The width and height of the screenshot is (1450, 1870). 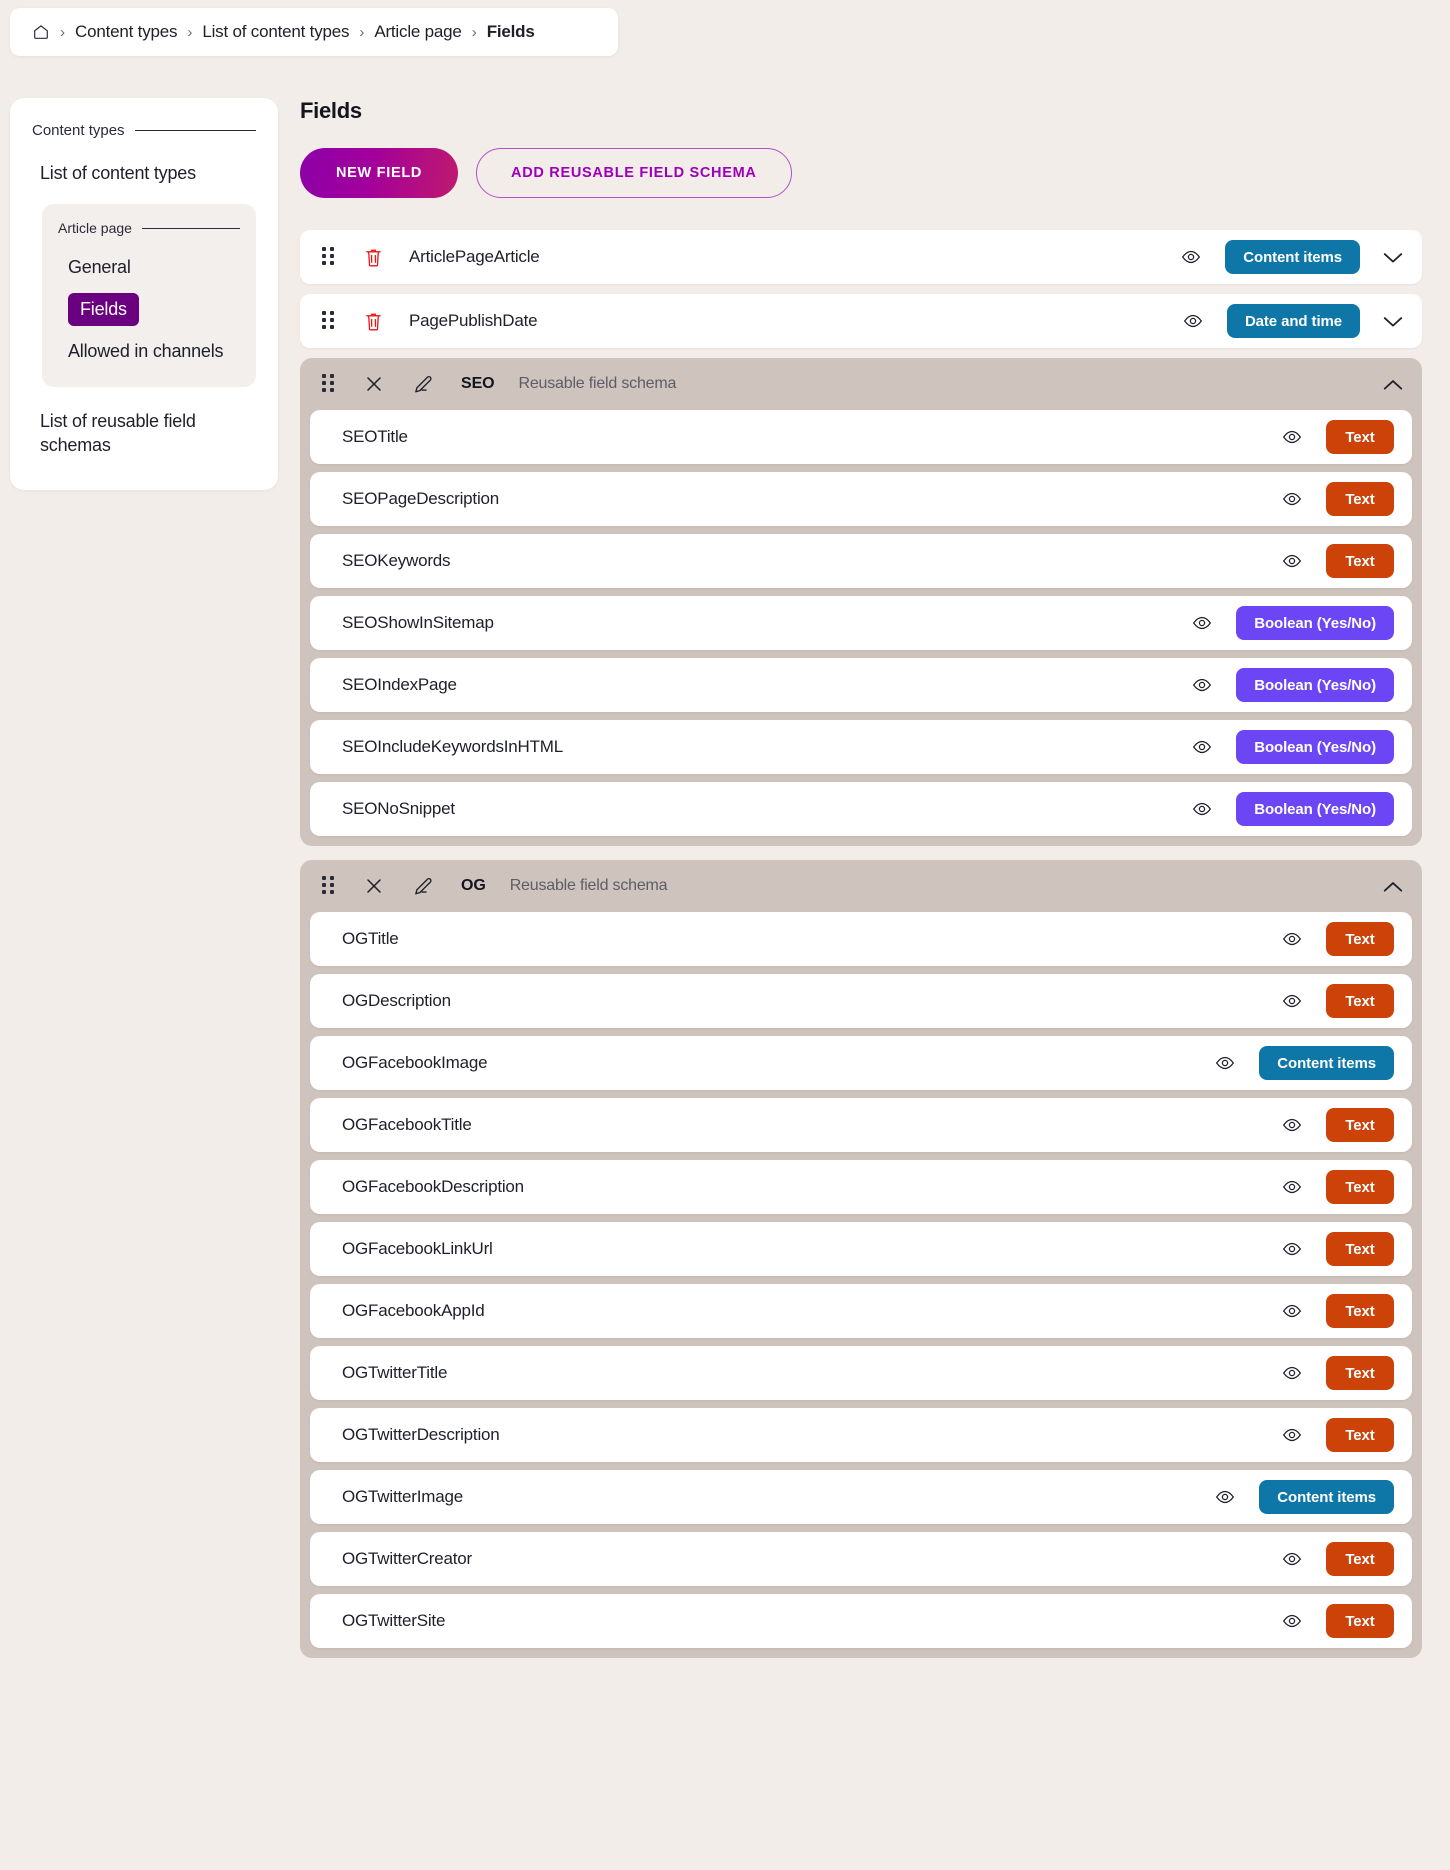 I want to click on sidebar-item-list-of-reusable-field-schemas: List of reusable field schemas, so click(x=144, y=433).